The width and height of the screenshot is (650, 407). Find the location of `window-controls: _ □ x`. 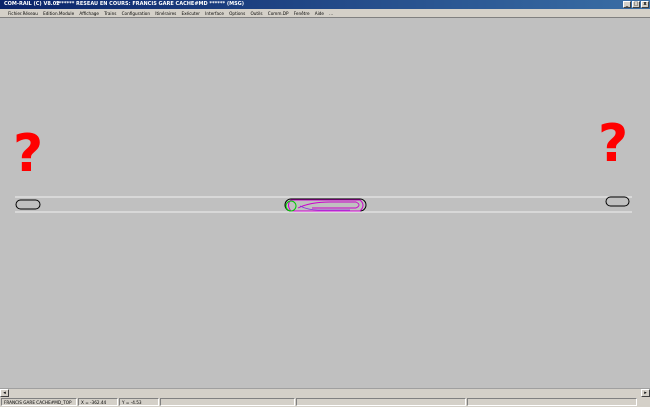

window-controls: _ □ x is located at coordinates (636, 4).